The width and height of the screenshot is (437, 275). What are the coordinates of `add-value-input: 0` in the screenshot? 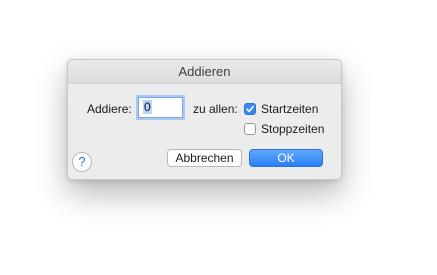 It's located at (160, 107).